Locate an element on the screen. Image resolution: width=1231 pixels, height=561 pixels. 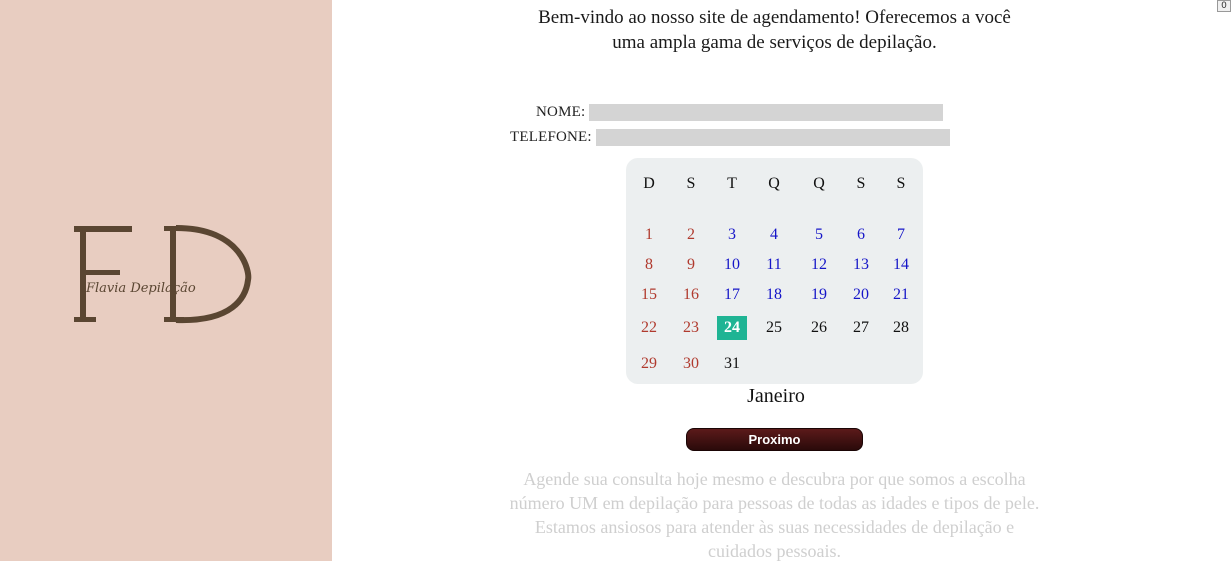
calendar-day: 25 is located at coordinates (774, 328).